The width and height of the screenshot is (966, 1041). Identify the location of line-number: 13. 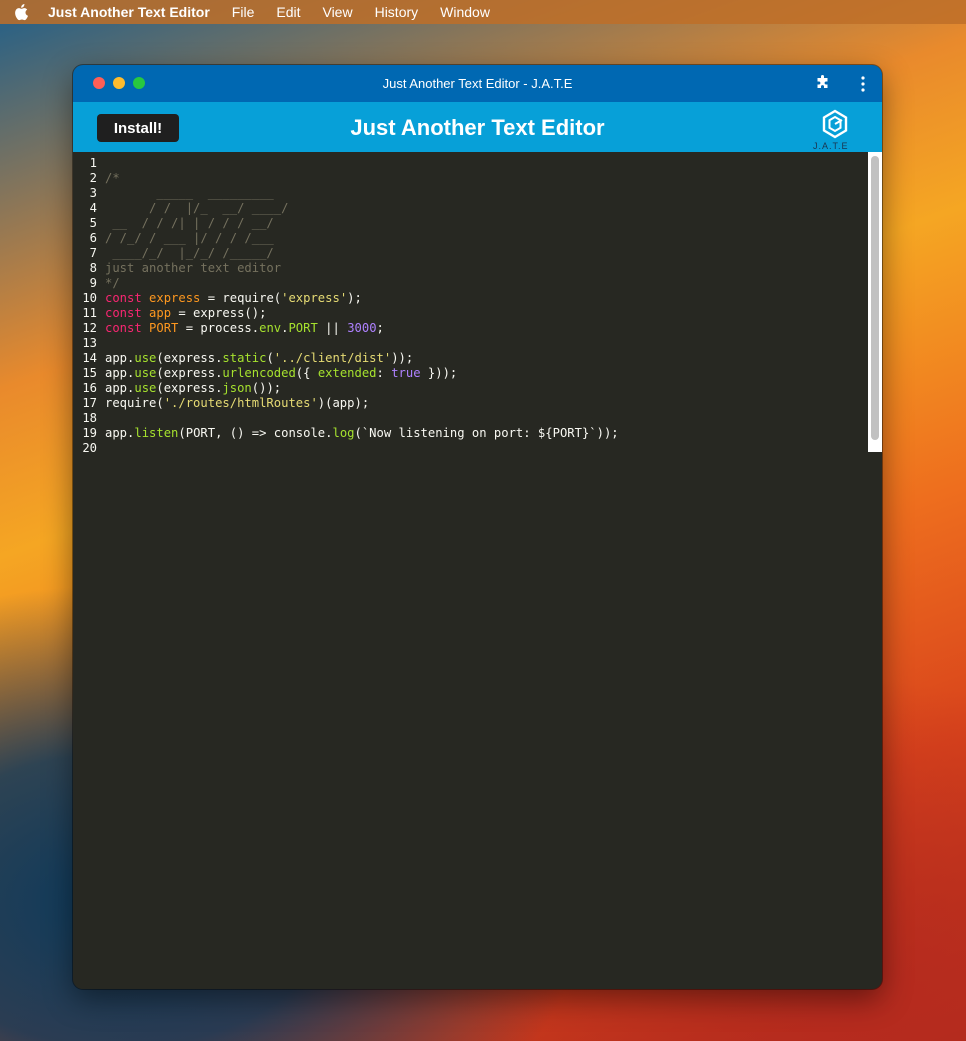
(89, 343).